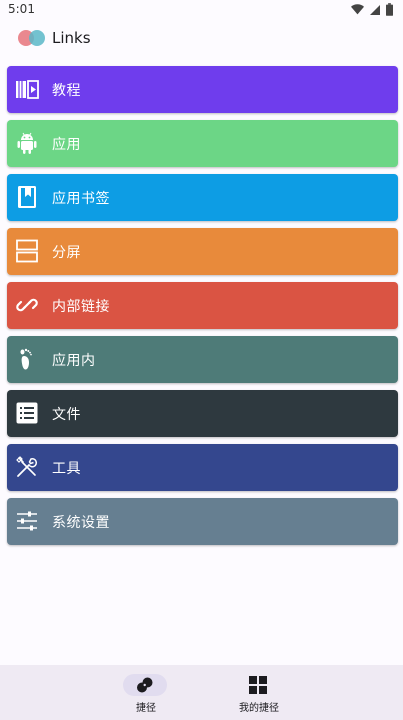  What do you see at coordinates (66, 145) in the screenshot?
I see `card-label: 应用` at bounding box center [66, 145].